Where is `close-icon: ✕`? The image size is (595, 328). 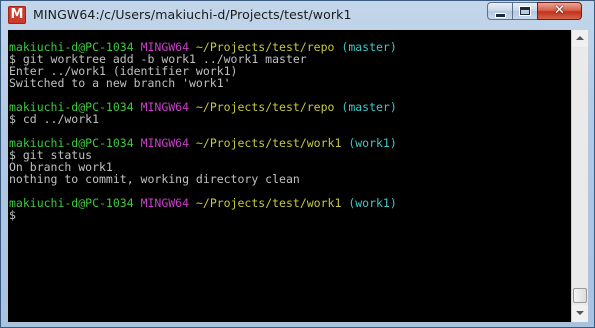 close-icon: ✕ is located at coordinates (559, 10).